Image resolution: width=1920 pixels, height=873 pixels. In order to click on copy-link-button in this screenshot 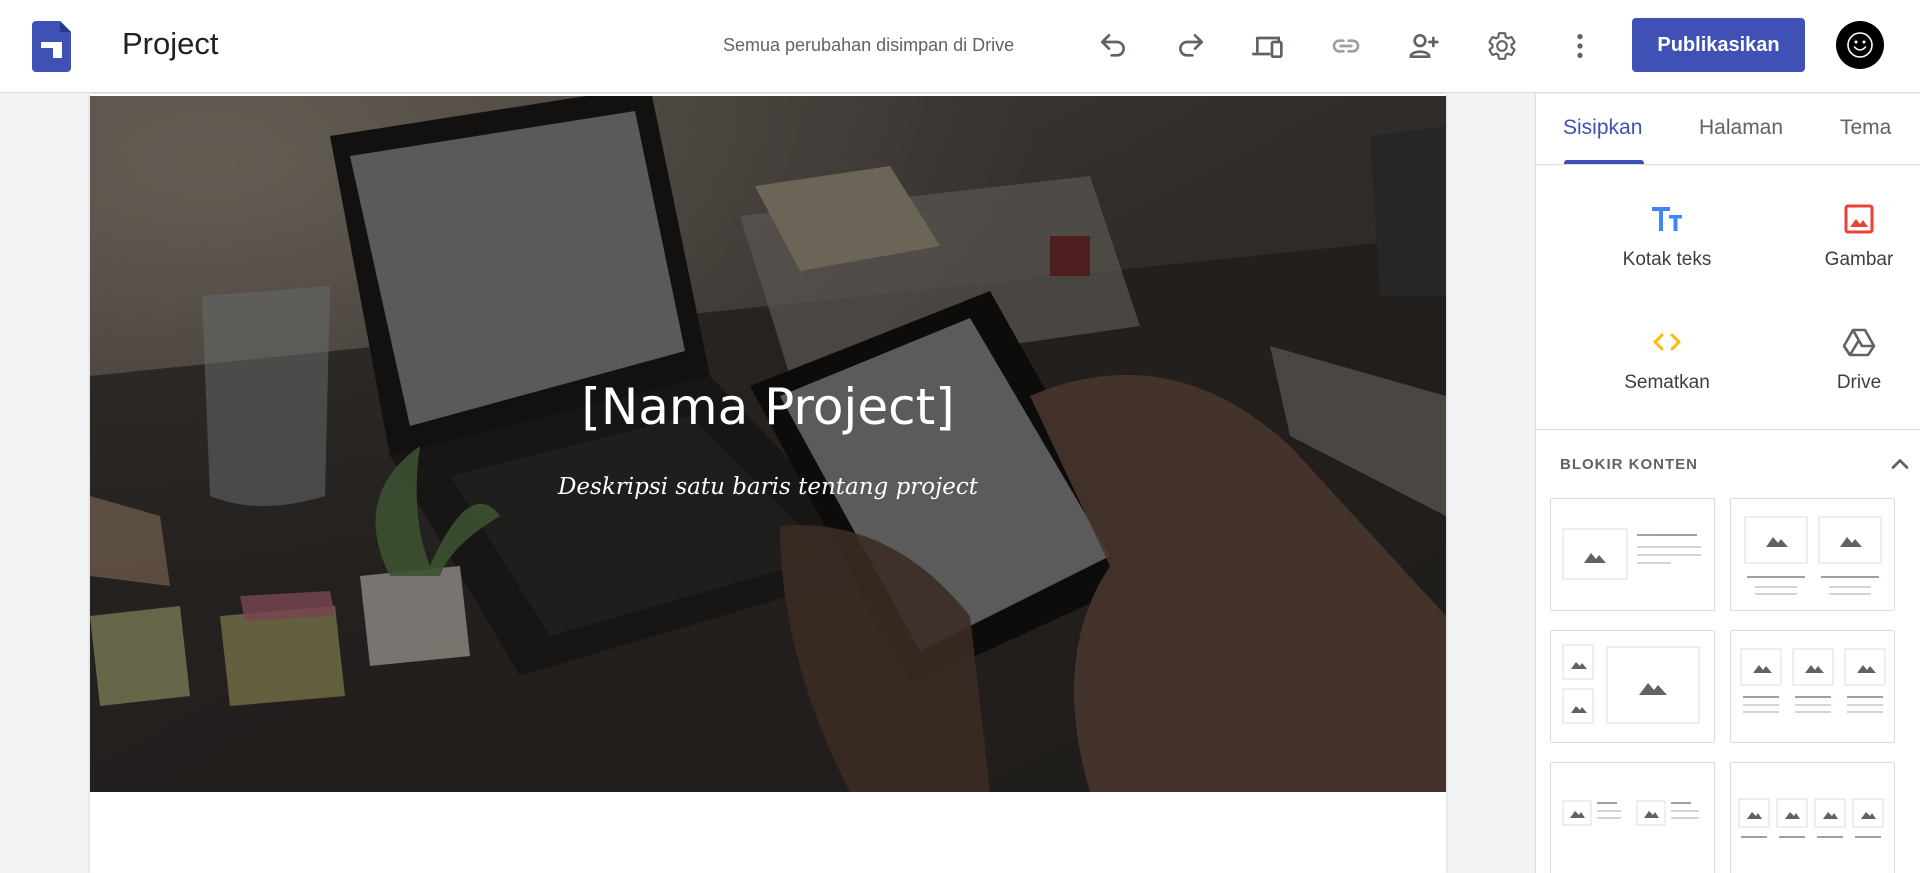, I will do `click(1346, 46)`.